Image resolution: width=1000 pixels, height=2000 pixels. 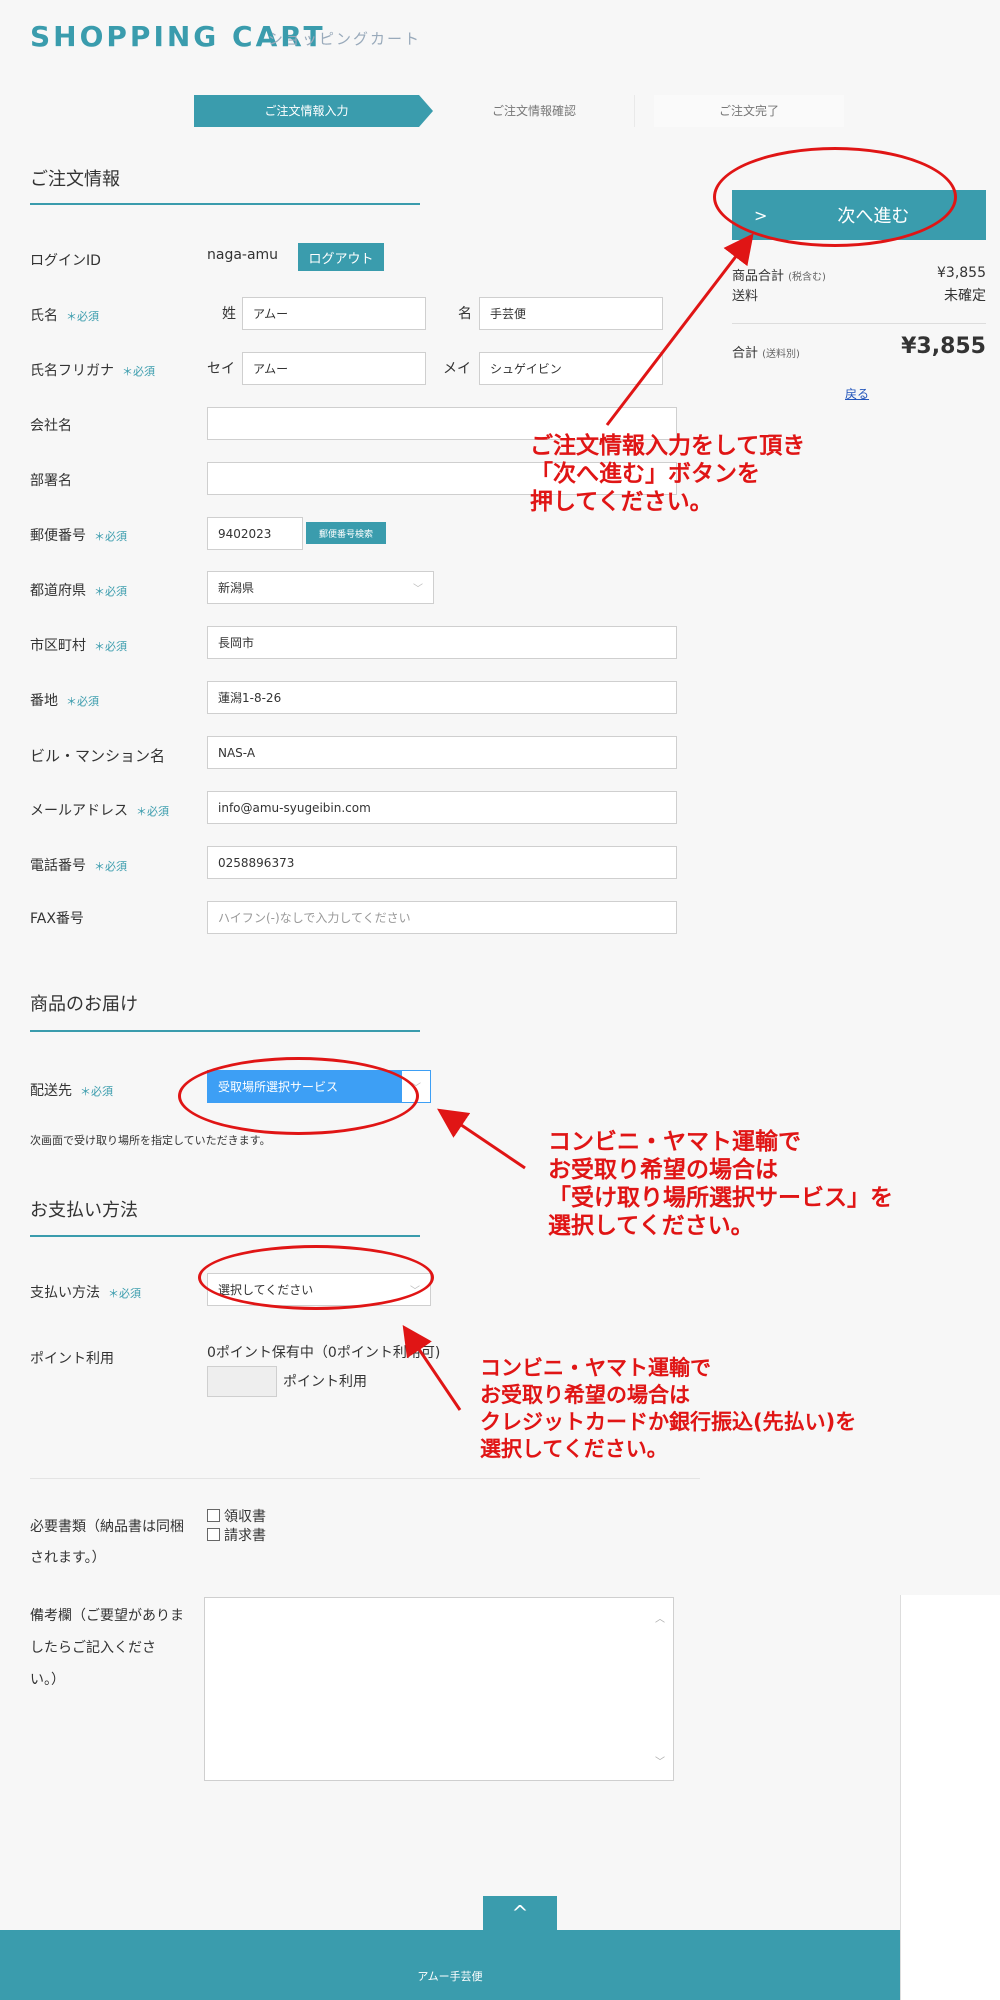 I want to click on annotation-next-button: ご注文情報入力をして頂き 「次へ進む」ボタンを 押してください。, so click(x=668, y=474).